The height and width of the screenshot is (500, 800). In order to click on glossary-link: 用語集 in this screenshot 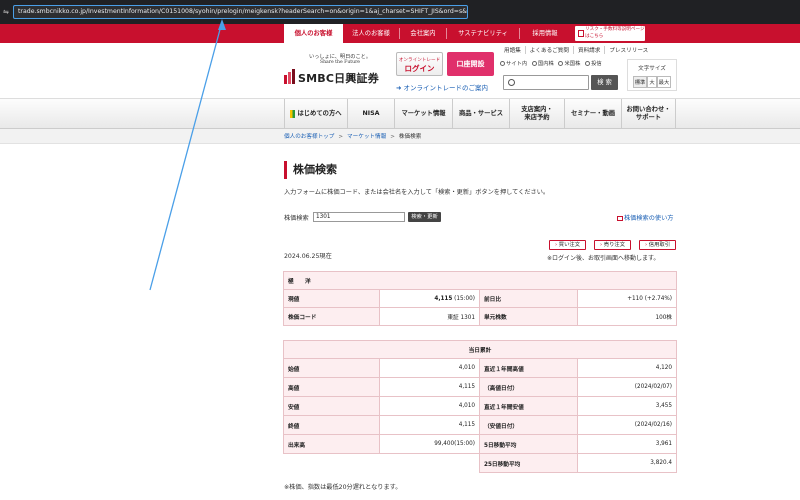, I will do `click(512, 50)`.